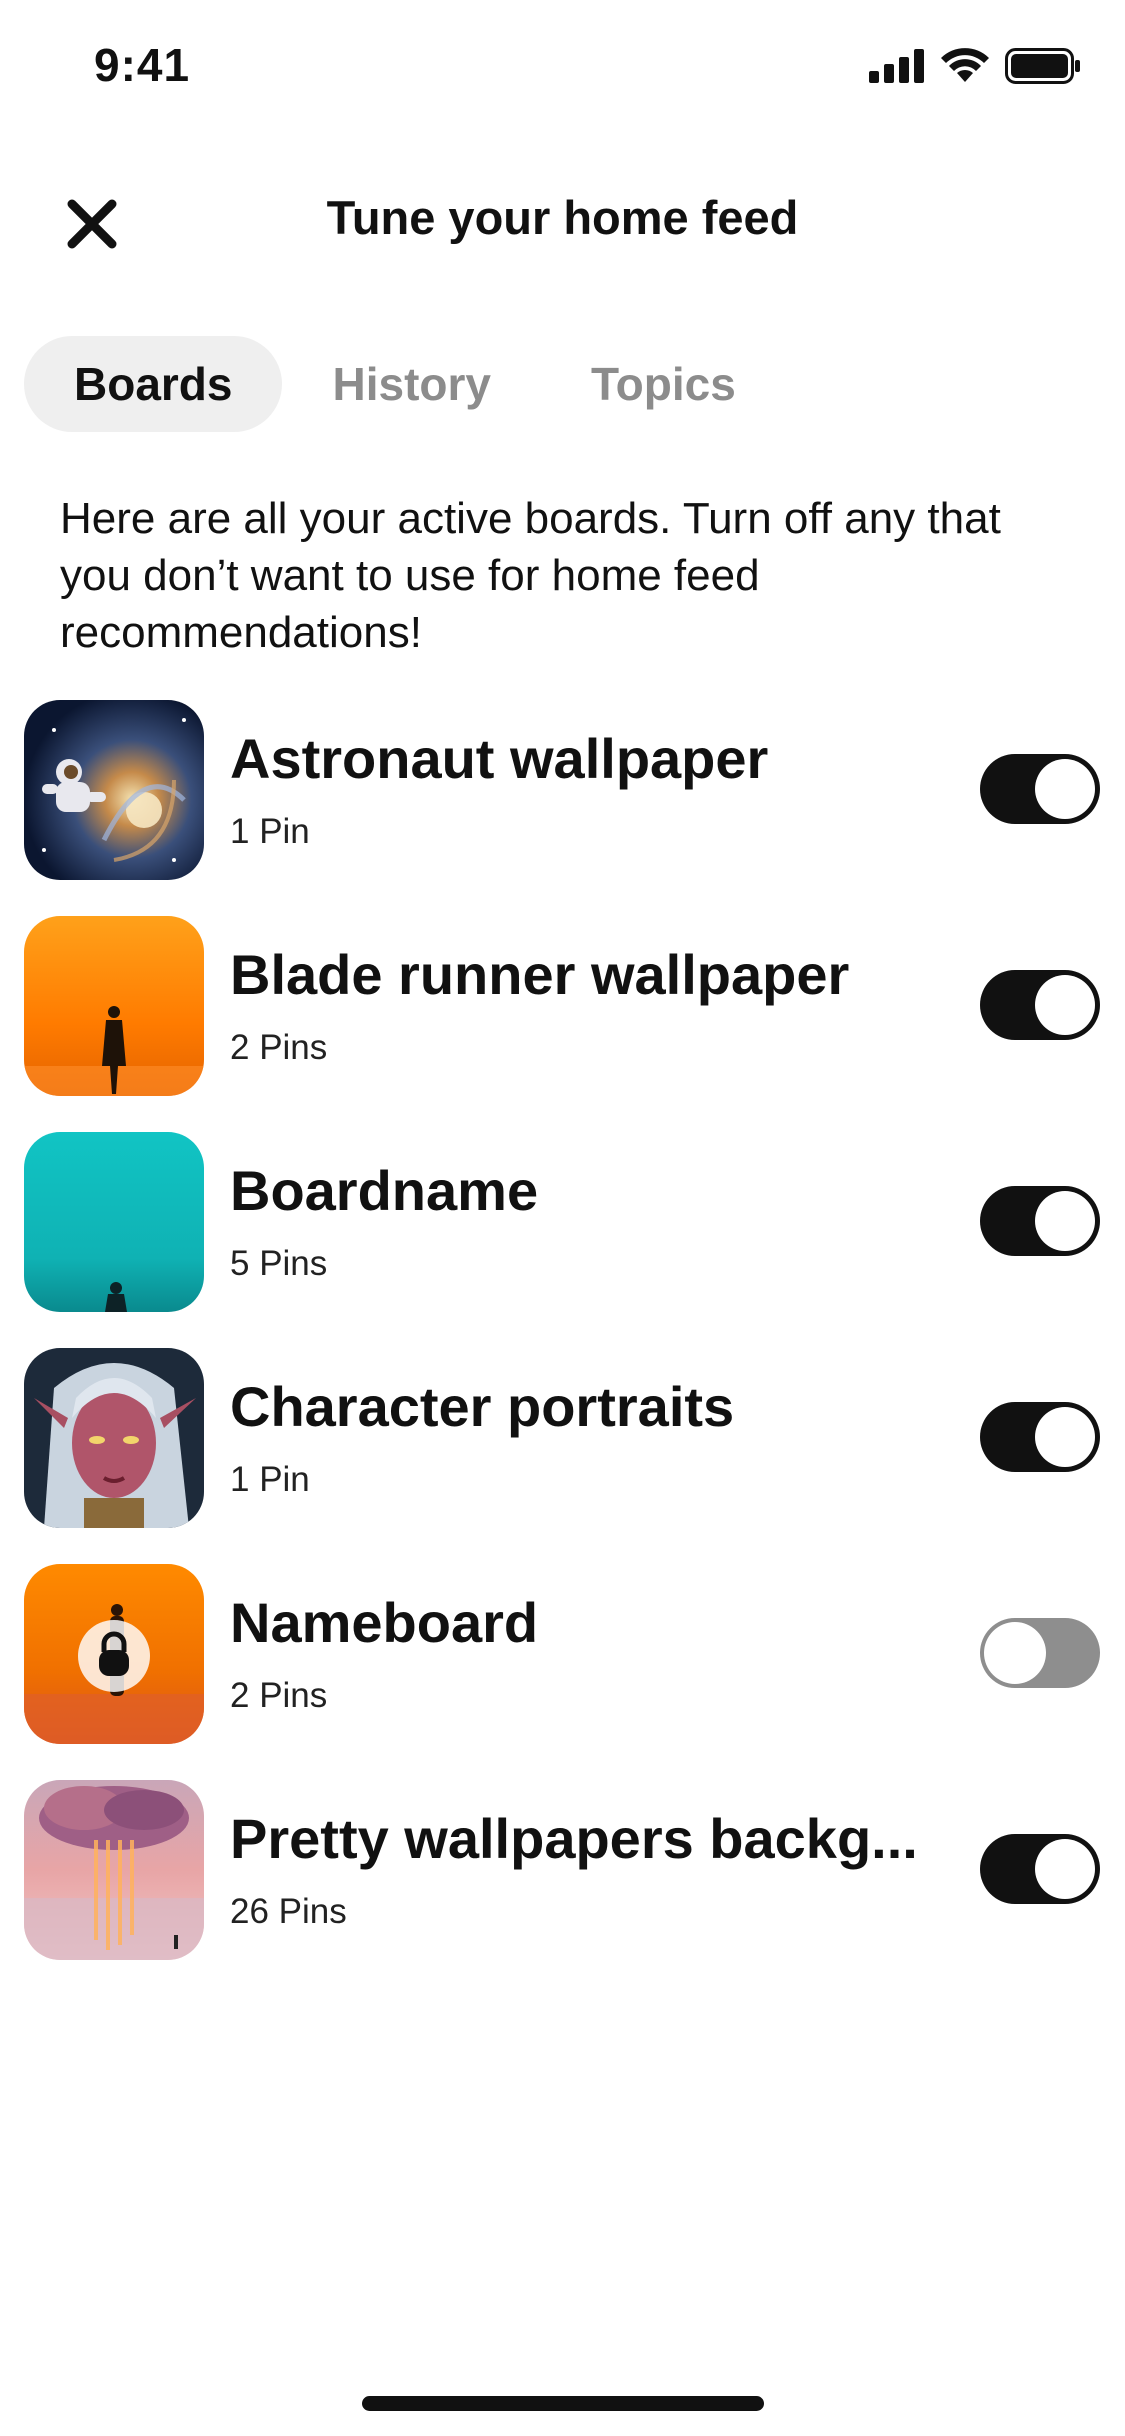 Image resolution: width=1125 pixels, height=2436 pixels. Describe the element at coordinates (563, 2403) in the screenshot. I see `home-indicator` at that location.